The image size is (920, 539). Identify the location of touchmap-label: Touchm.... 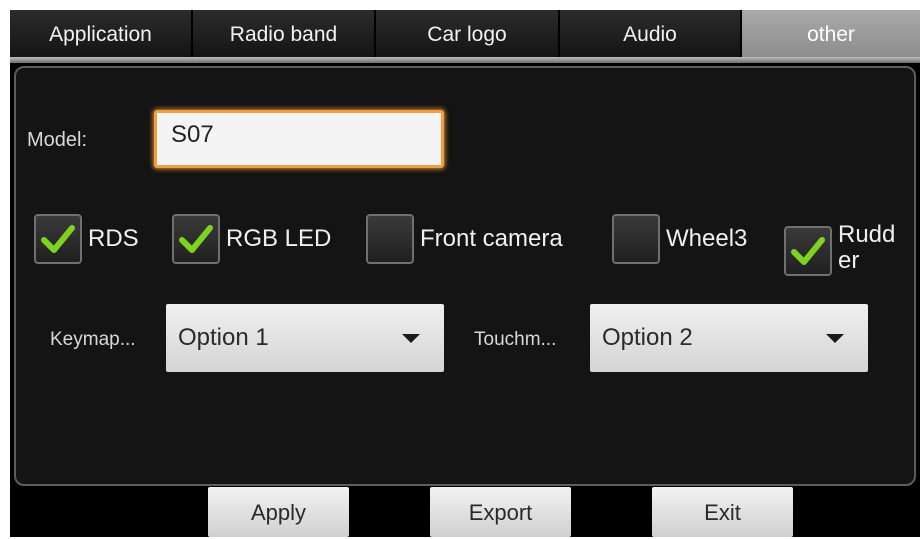
(515, 339).